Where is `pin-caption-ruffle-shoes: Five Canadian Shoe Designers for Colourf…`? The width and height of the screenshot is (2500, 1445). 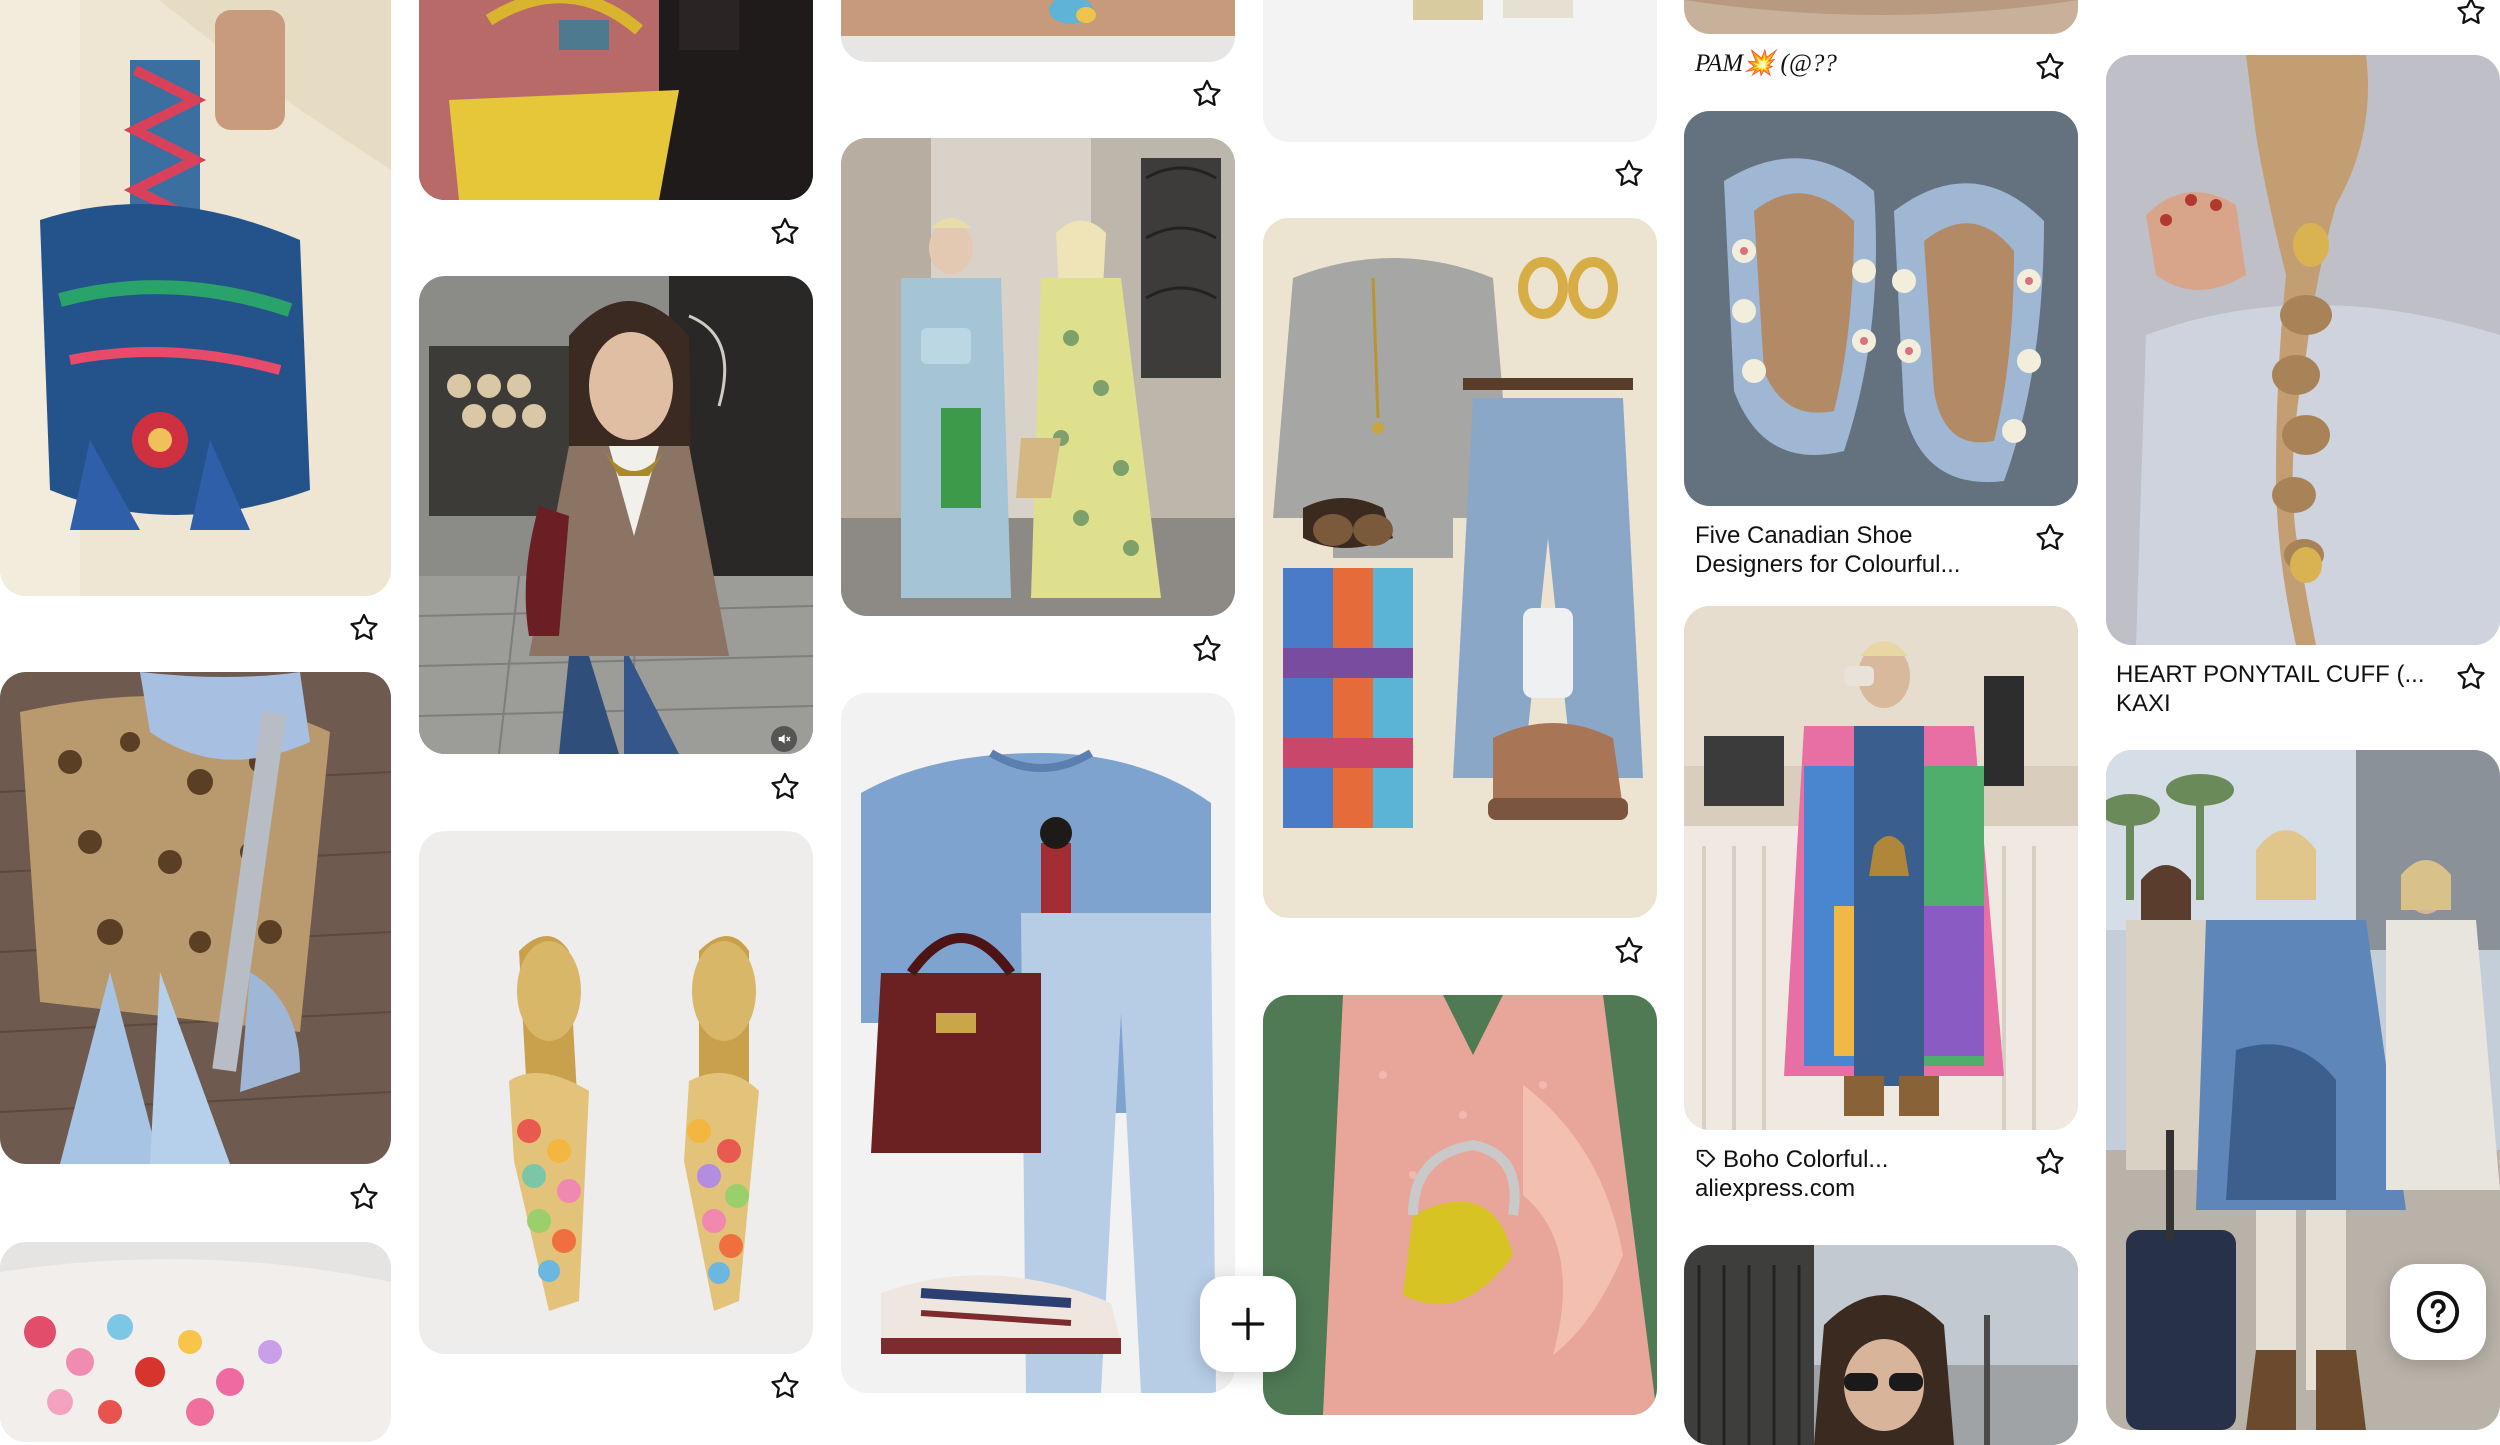
pin-caption-ruffle-shoes: Five Canadian Shoe Designers for Colourf… is located at coordinates (1845, 550).